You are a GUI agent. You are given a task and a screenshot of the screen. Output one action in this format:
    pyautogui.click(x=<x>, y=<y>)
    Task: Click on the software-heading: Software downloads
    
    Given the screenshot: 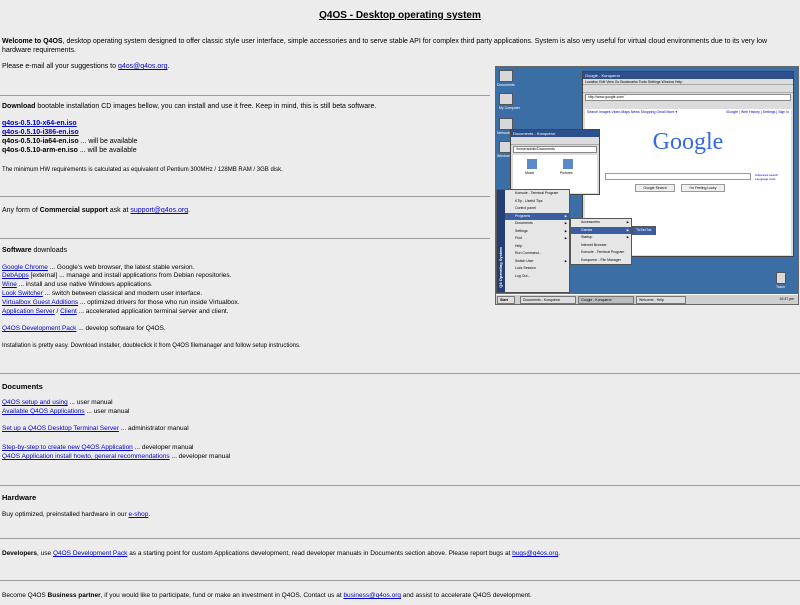 What is the action you would take?
    pyautogui.click(x=34, y=250)
    